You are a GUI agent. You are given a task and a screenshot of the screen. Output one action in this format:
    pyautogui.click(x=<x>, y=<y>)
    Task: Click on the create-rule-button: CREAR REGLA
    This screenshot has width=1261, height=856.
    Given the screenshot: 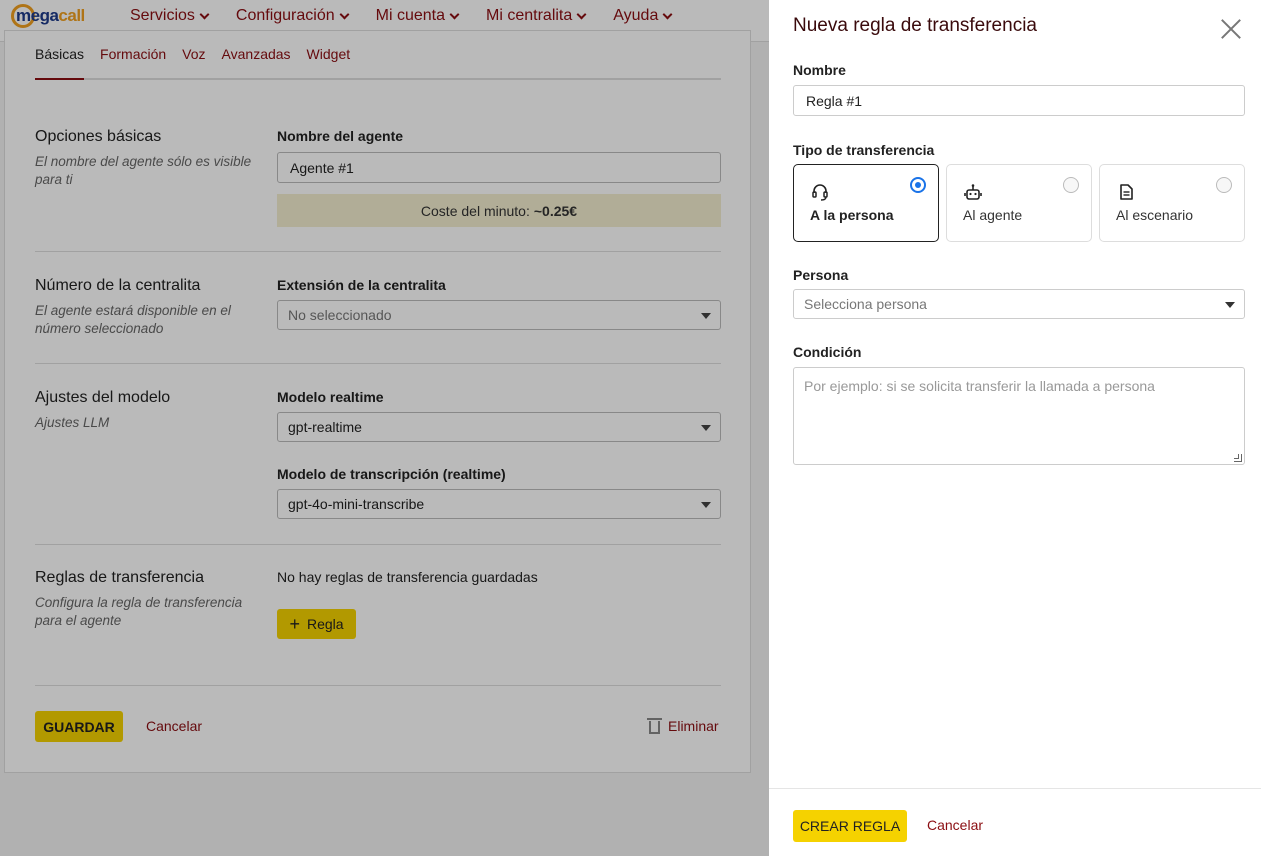 What is the action you would take?
    pyautogui.click(x=850, y=826)
    